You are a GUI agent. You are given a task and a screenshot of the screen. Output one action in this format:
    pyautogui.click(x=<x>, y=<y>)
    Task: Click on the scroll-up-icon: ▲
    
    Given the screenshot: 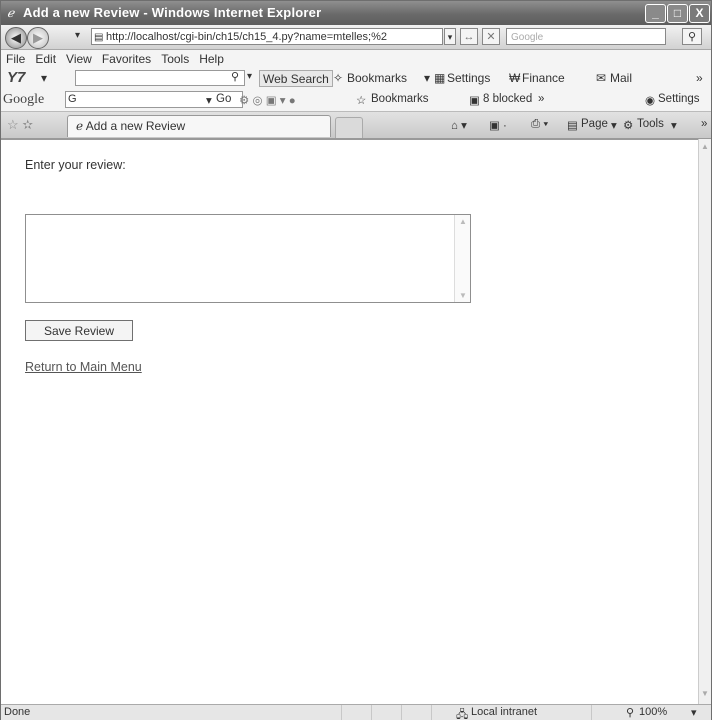 What is the action you would take?
    pyautogui.click(x=463, y=221)
    